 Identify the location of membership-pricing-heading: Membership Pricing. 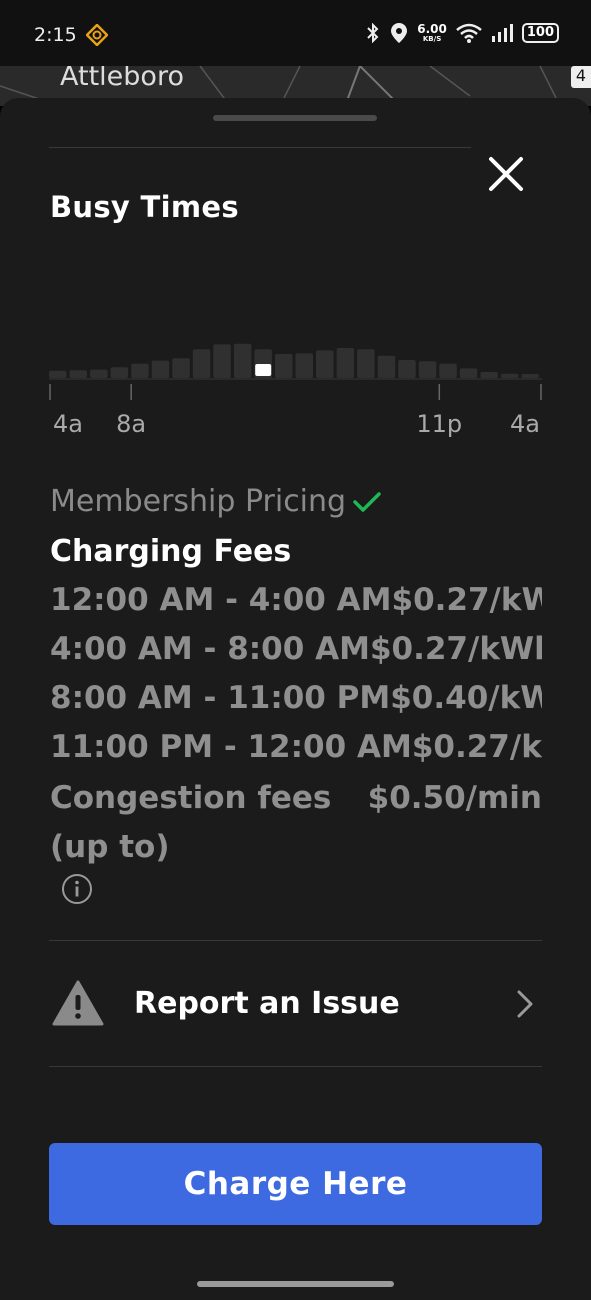
(216, 501).